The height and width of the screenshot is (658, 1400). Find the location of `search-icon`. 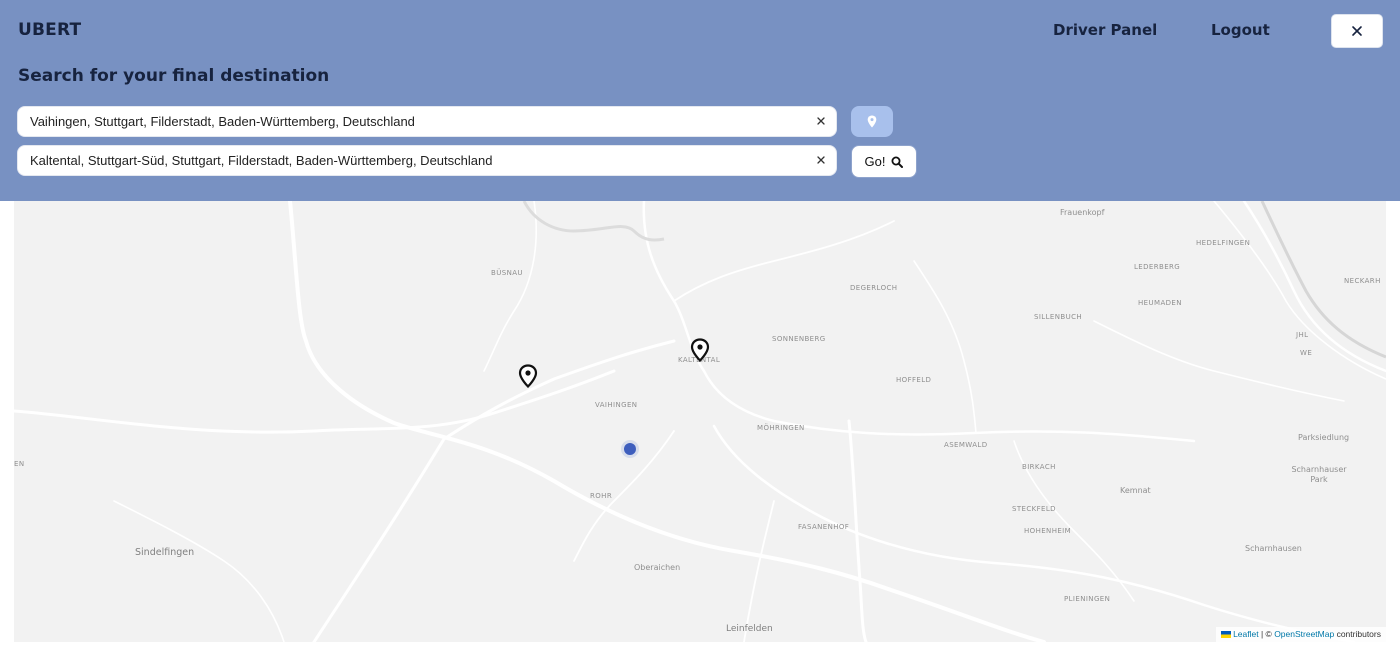

search-icon is located at coordinates (897, 162).